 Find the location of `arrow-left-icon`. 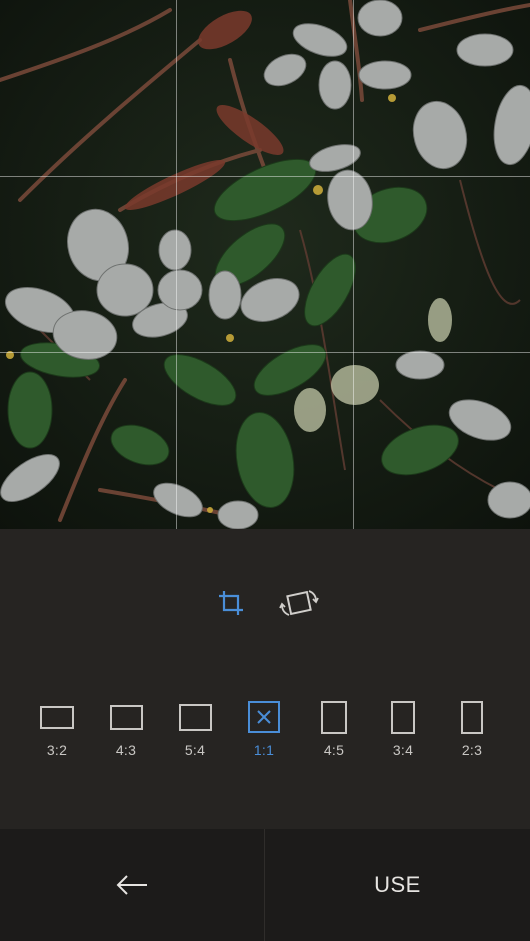

arrow-left-icon is located at coordinates (131, 885).